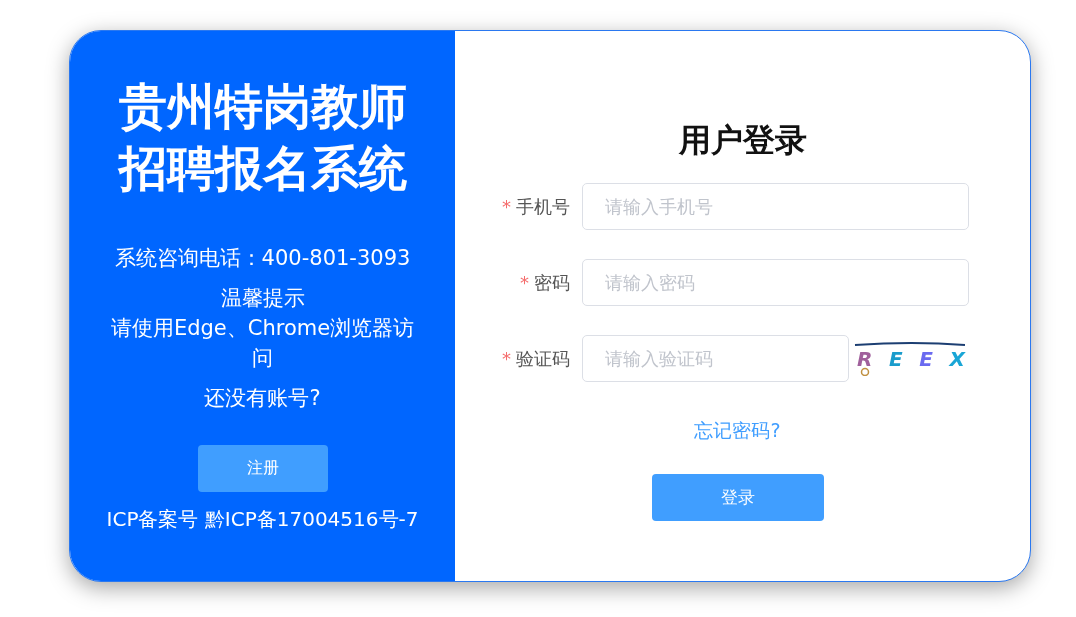 This screenshot has height=617, width=1076. I want to click on phone-input: 请输入手机号, so click(775, 206).